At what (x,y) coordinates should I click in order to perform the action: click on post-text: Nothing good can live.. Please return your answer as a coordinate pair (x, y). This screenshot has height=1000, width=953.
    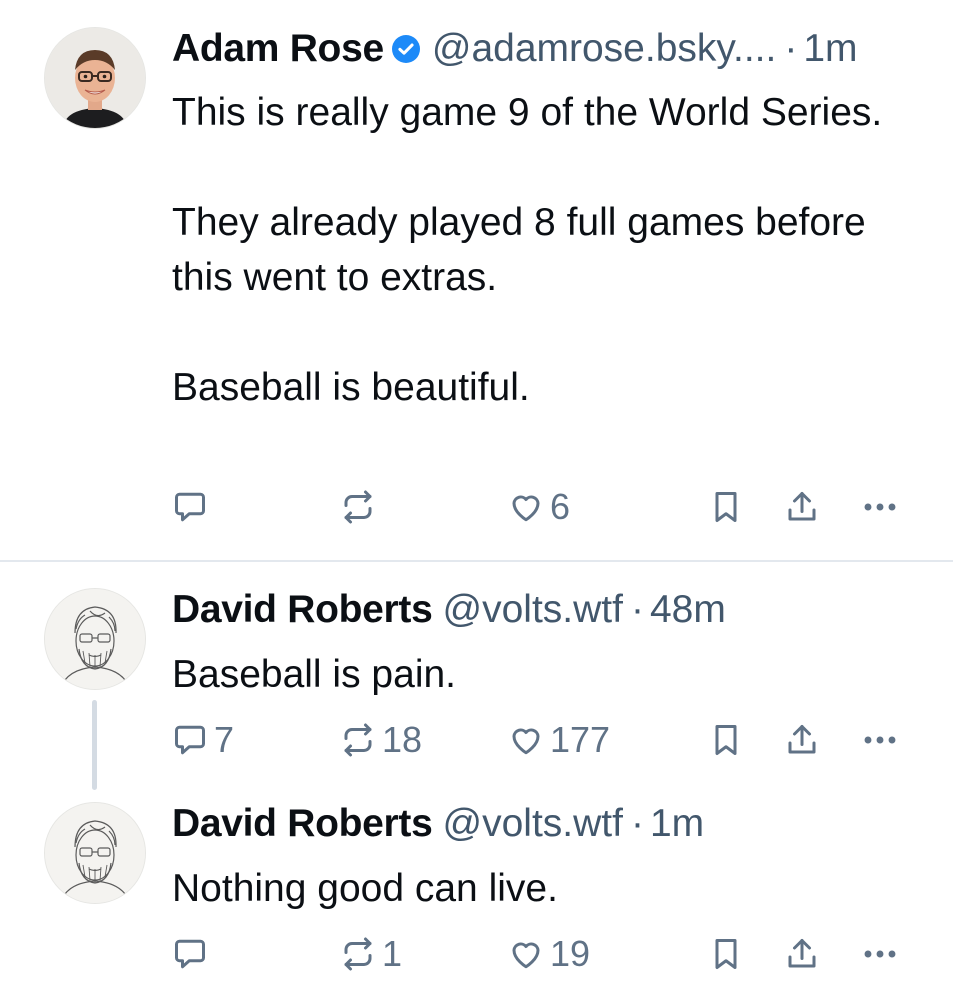
    Looking at the image, I should click on (532, 888).